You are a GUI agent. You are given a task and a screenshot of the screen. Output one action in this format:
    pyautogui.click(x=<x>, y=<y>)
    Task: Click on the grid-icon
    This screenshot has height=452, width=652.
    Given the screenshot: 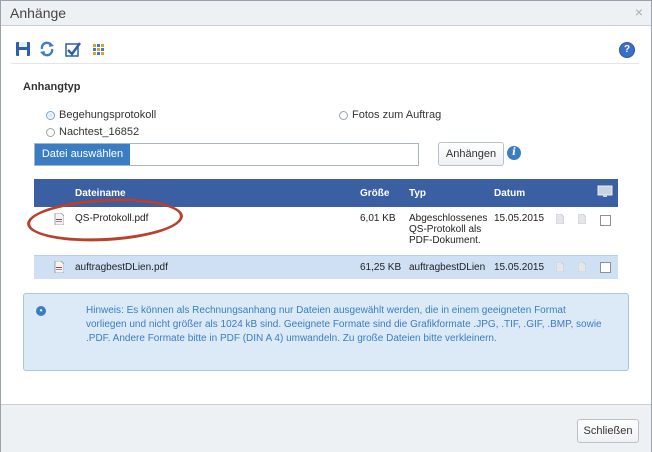 What is the action you would take?
    pyautogui.click(x=99, y=49)
    